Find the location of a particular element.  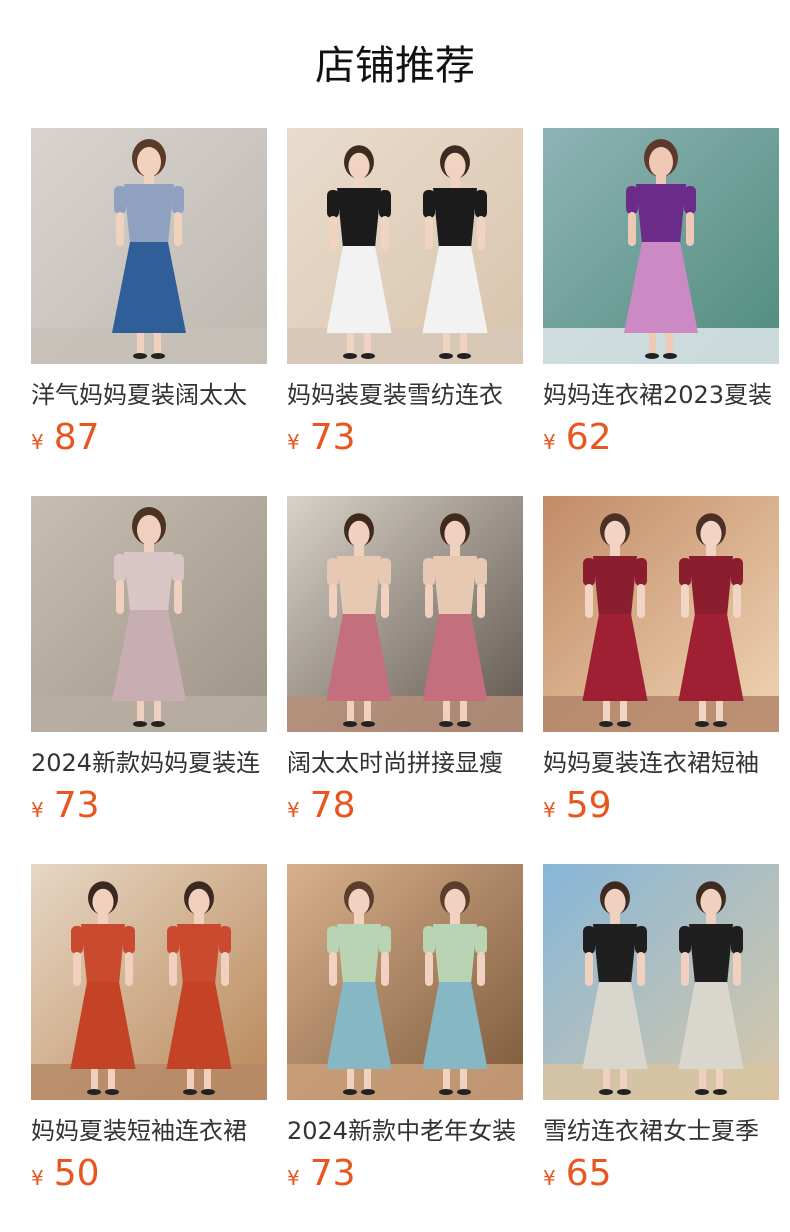

product-name: 2024新款中老年女装 is located at coordinates (405, 1131).